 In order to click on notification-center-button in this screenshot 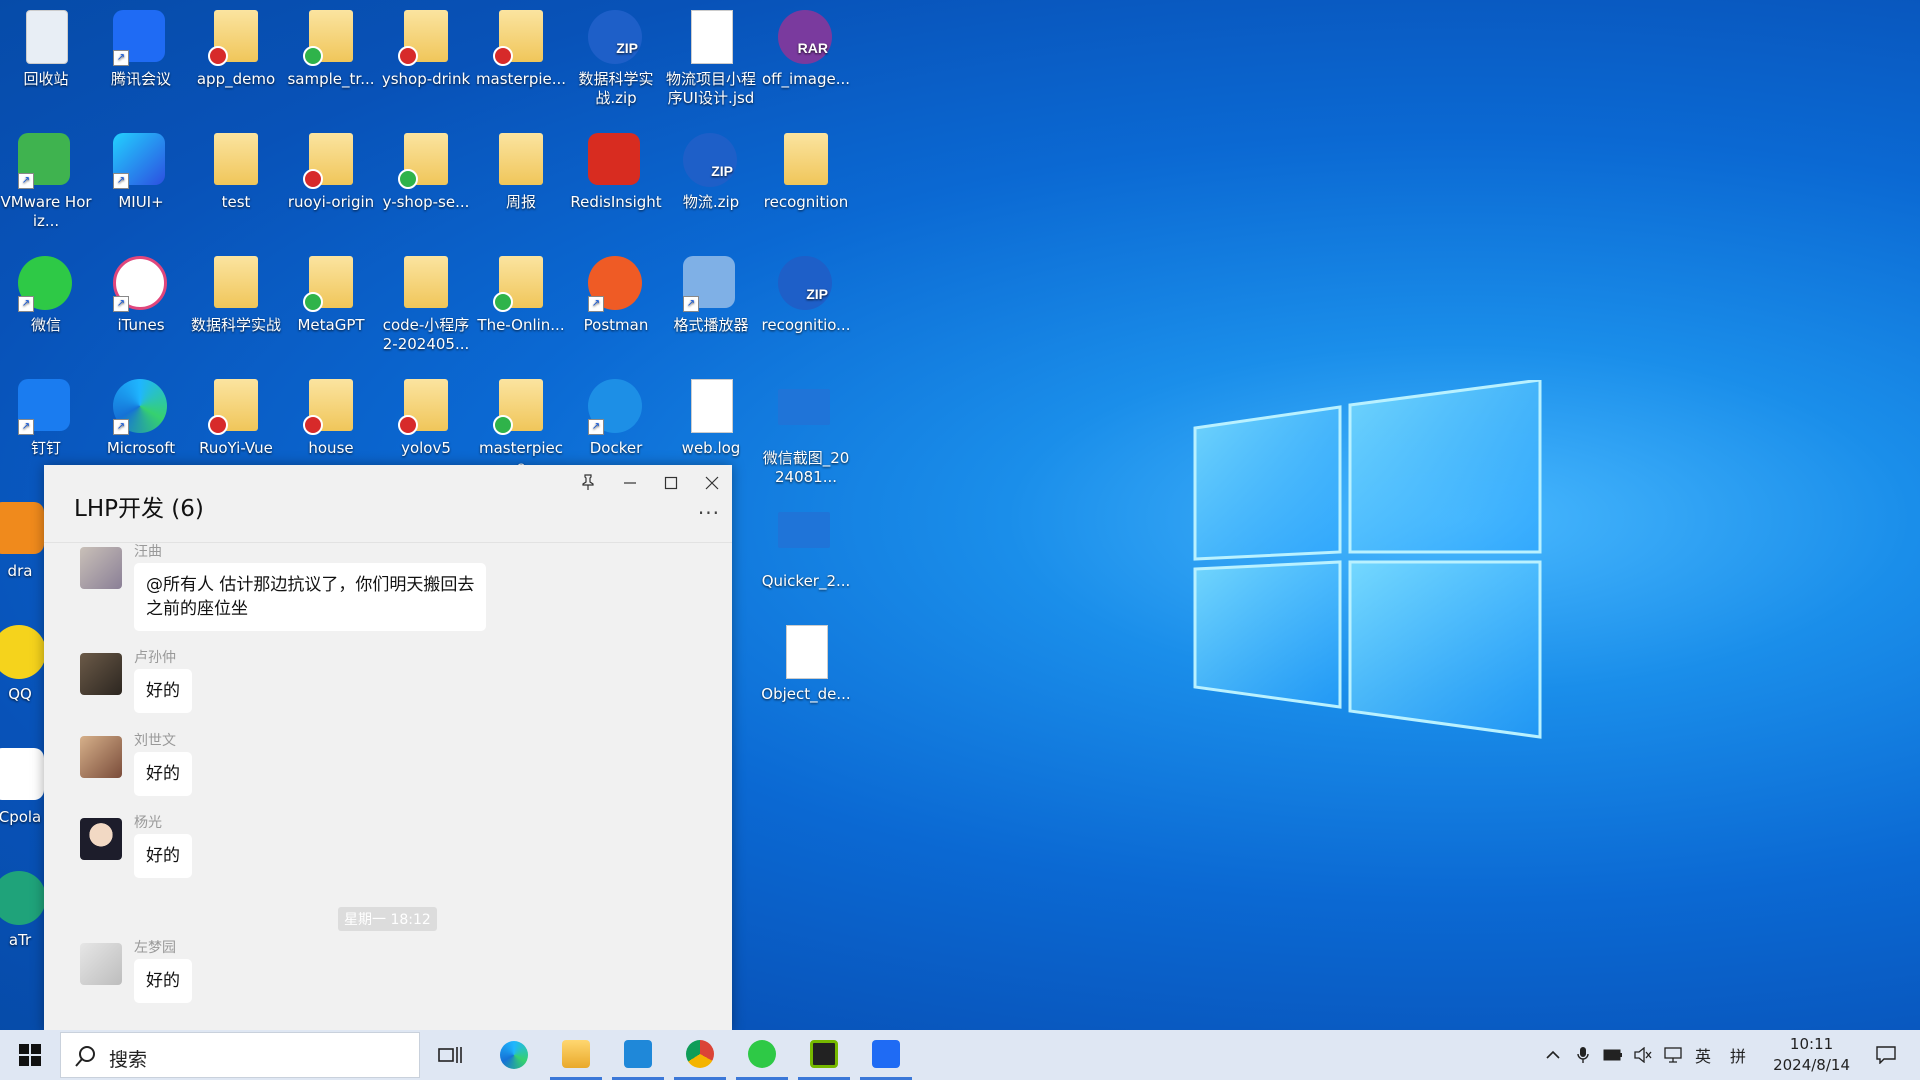, I will do `click(1886, 1055)`.